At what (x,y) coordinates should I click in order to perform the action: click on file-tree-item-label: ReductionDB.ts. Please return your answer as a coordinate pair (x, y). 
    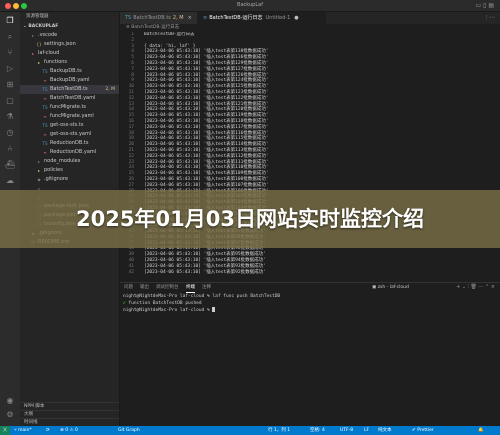
    Looking at the image, I should click on (69, 143).